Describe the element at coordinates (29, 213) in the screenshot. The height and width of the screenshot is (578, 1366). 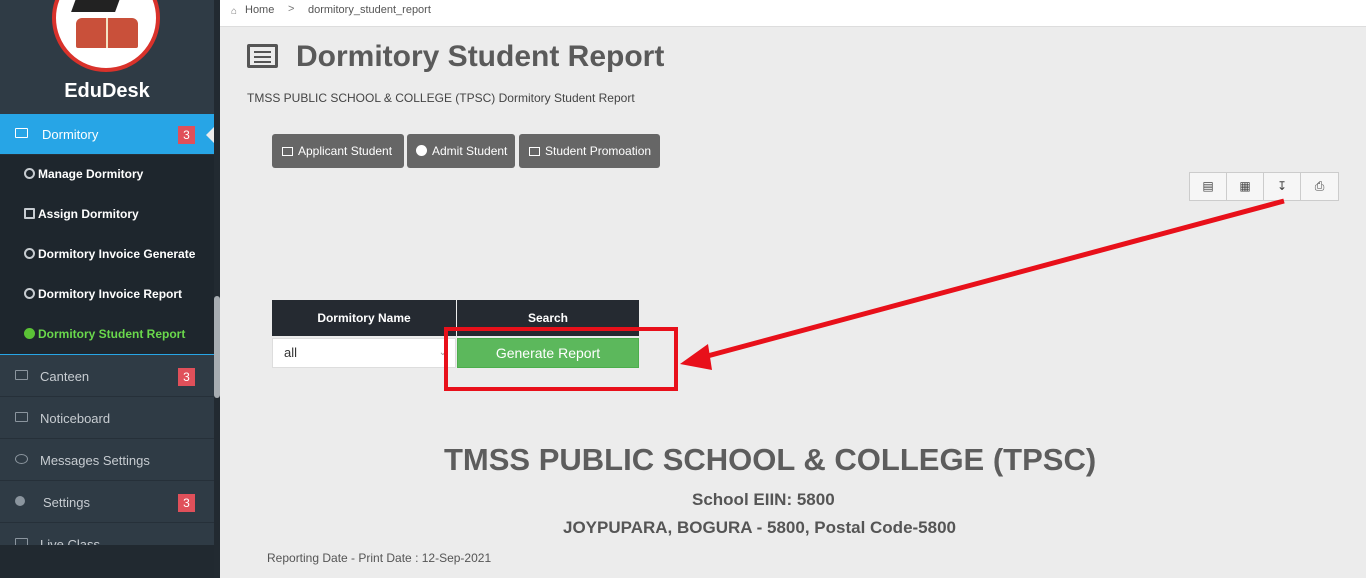
I see `check-square-icon` at that location.